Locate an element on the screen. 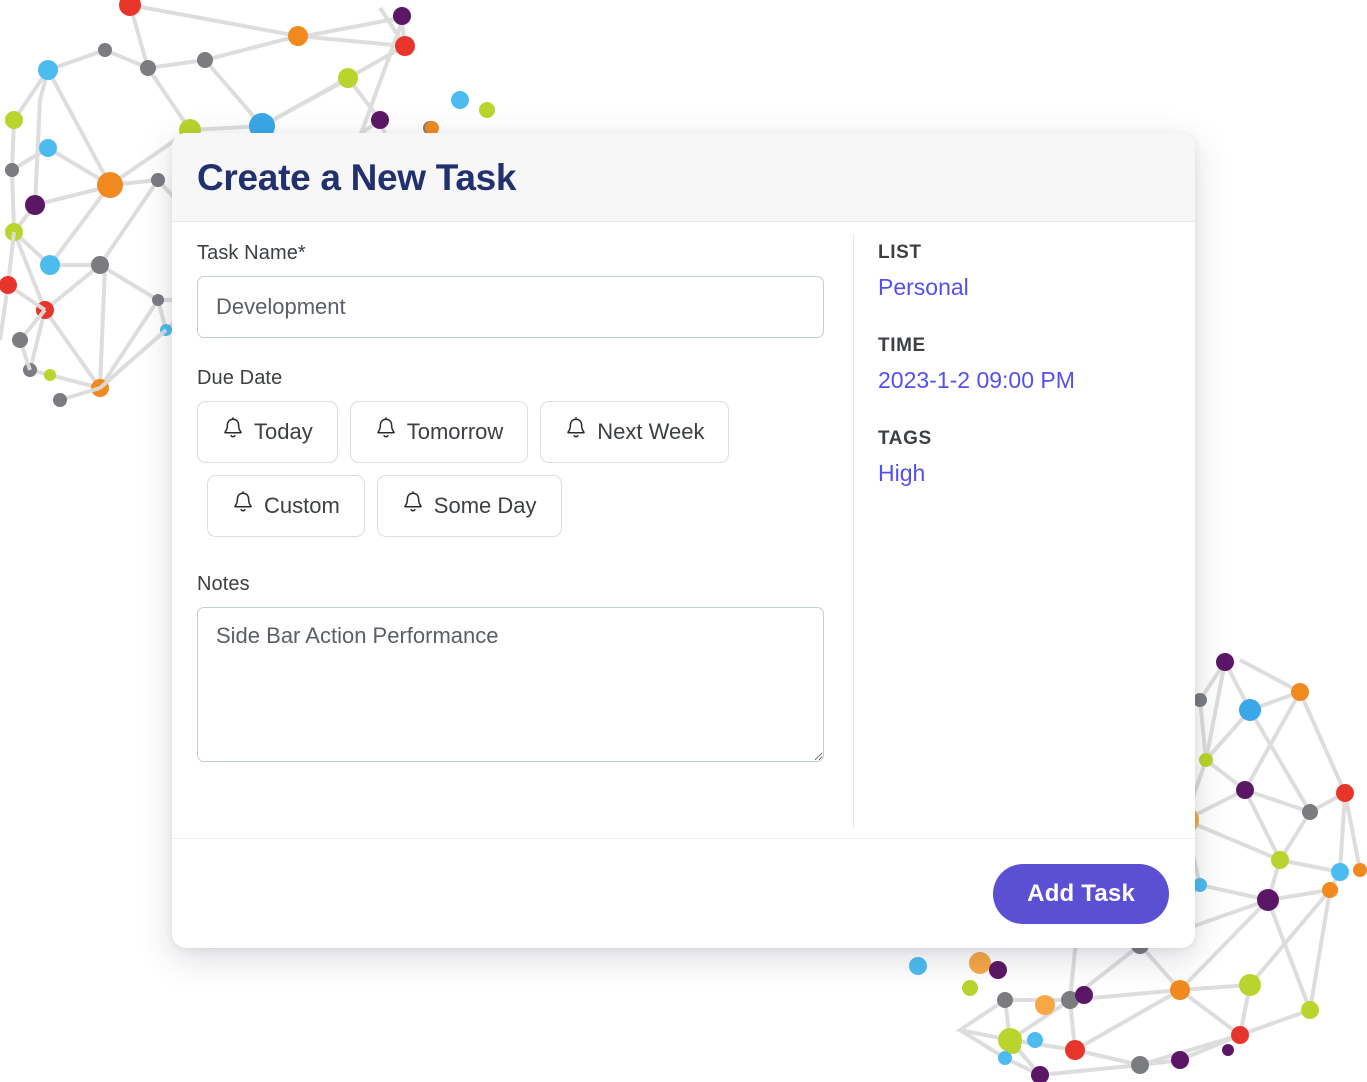  dialog-header: Create a New Task is located at coordinates (683, 177).